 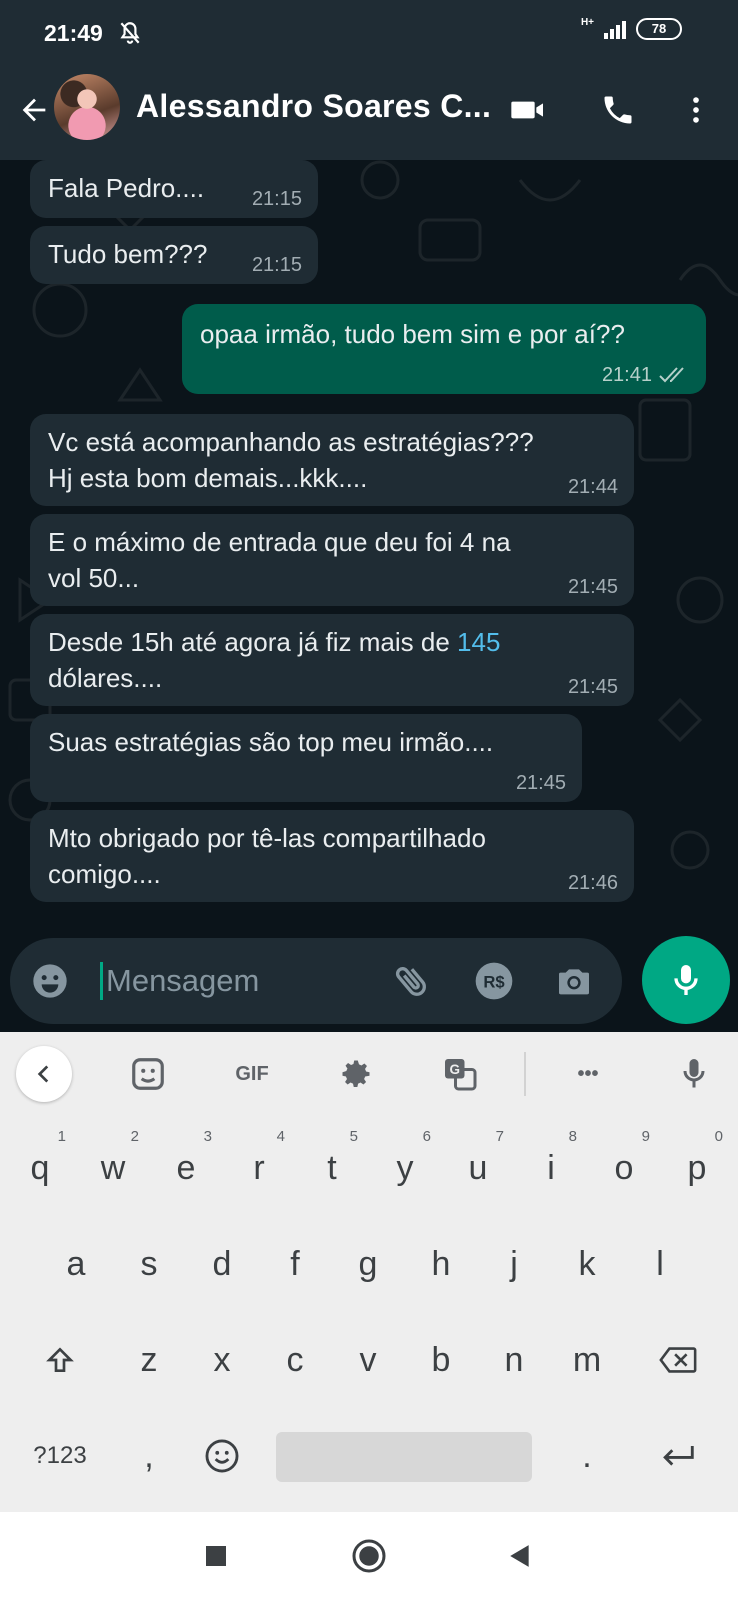 I want to click on key-r: r4, so click(x=259, y=1168).